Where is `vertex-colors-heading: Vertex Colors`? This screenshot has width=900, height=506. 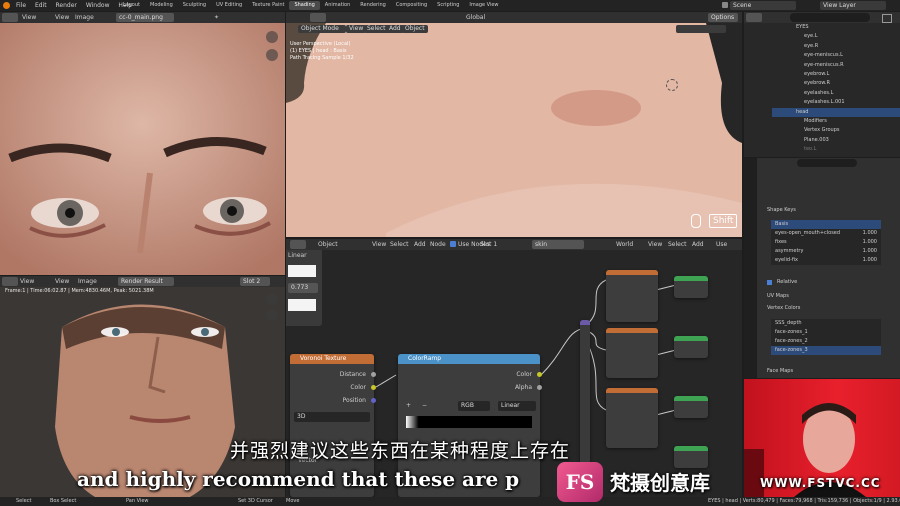 vertex-colors-heading: Vertex Colors is located at coordinates (783, 308).